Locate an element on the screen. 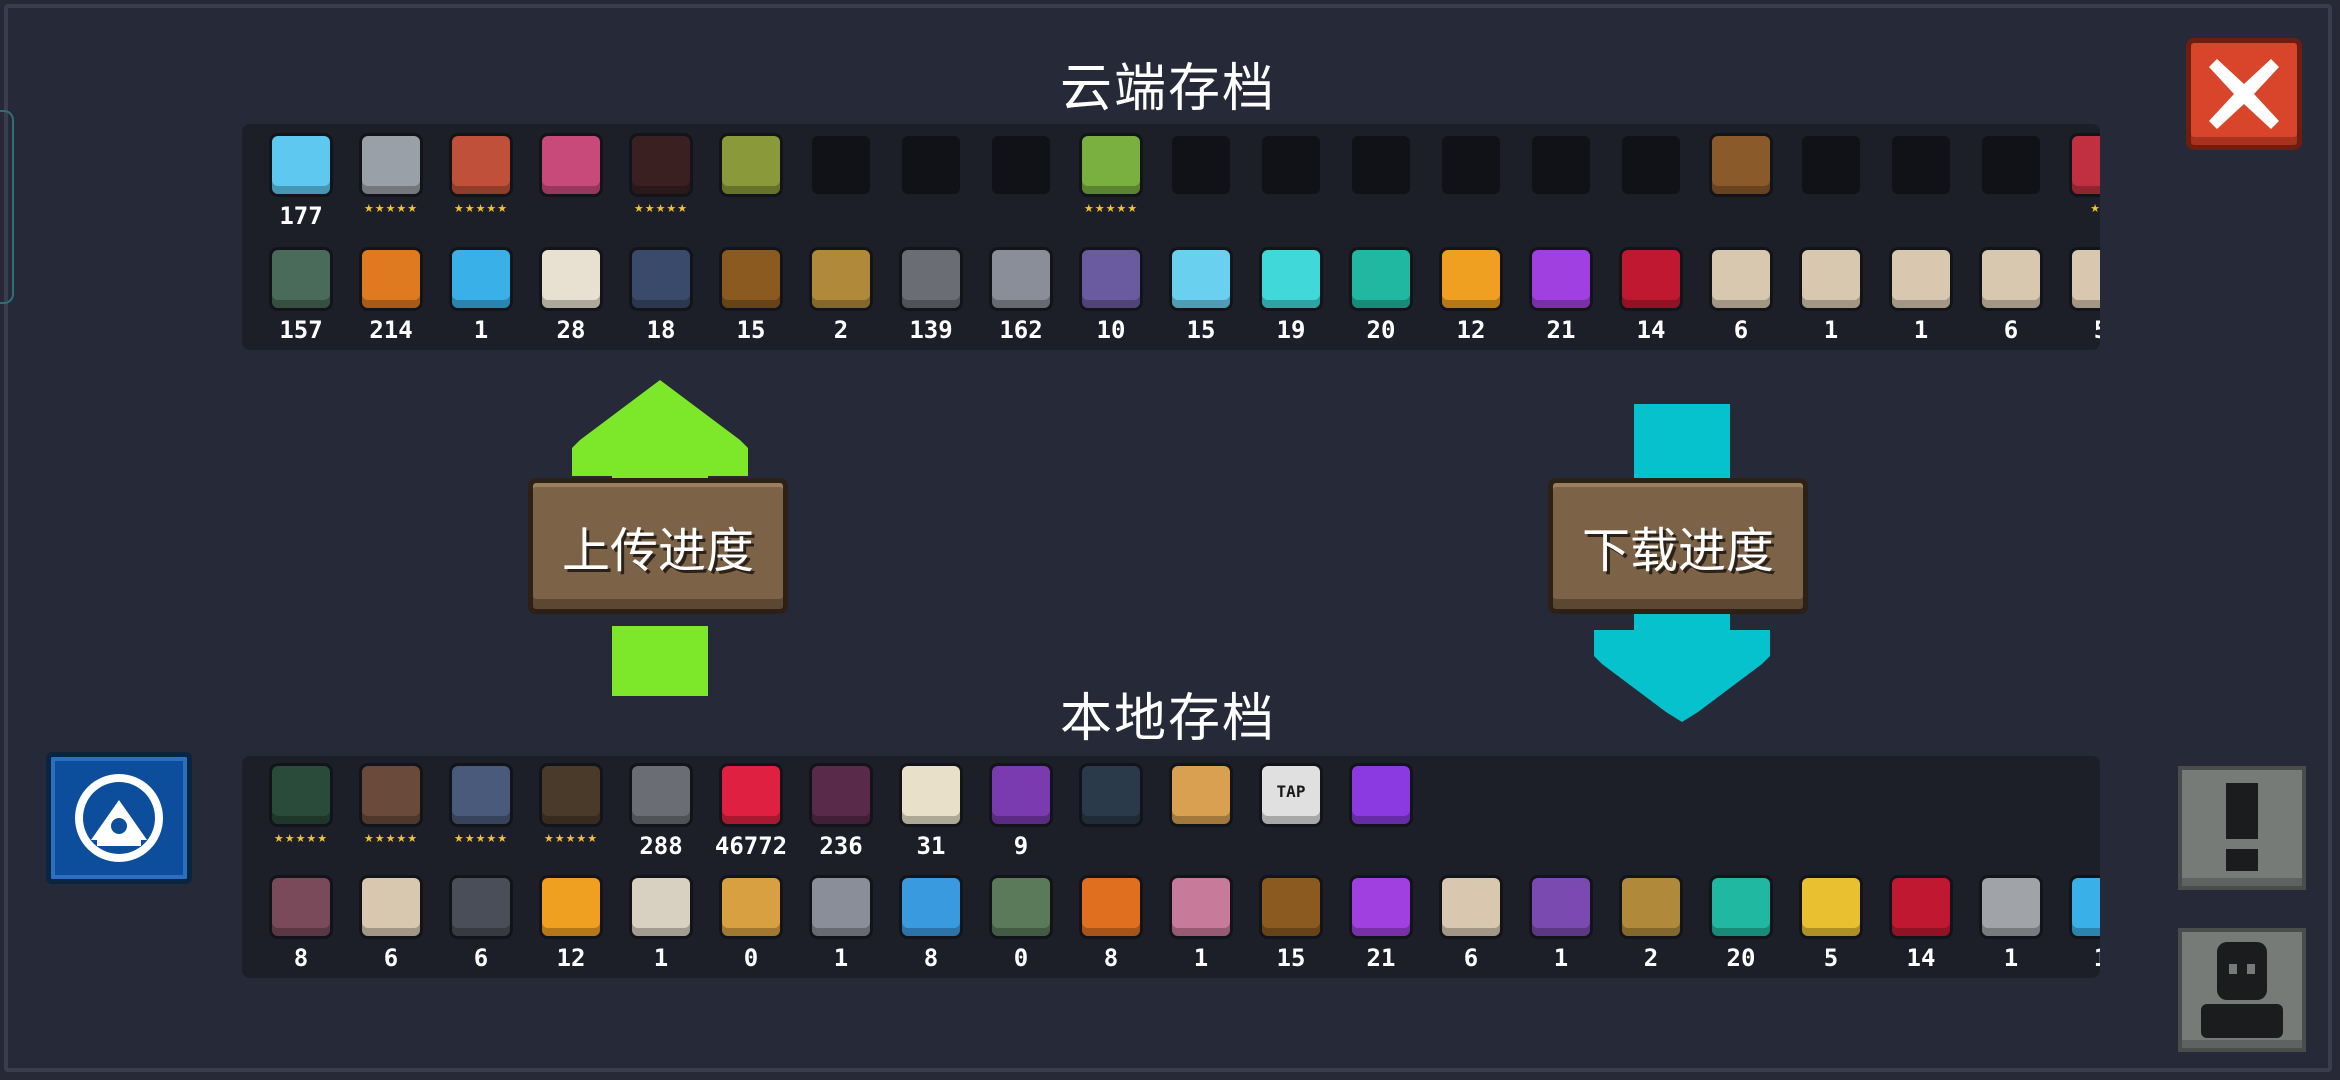  star-rating: ★★ is located at coordinates (2095, 208).